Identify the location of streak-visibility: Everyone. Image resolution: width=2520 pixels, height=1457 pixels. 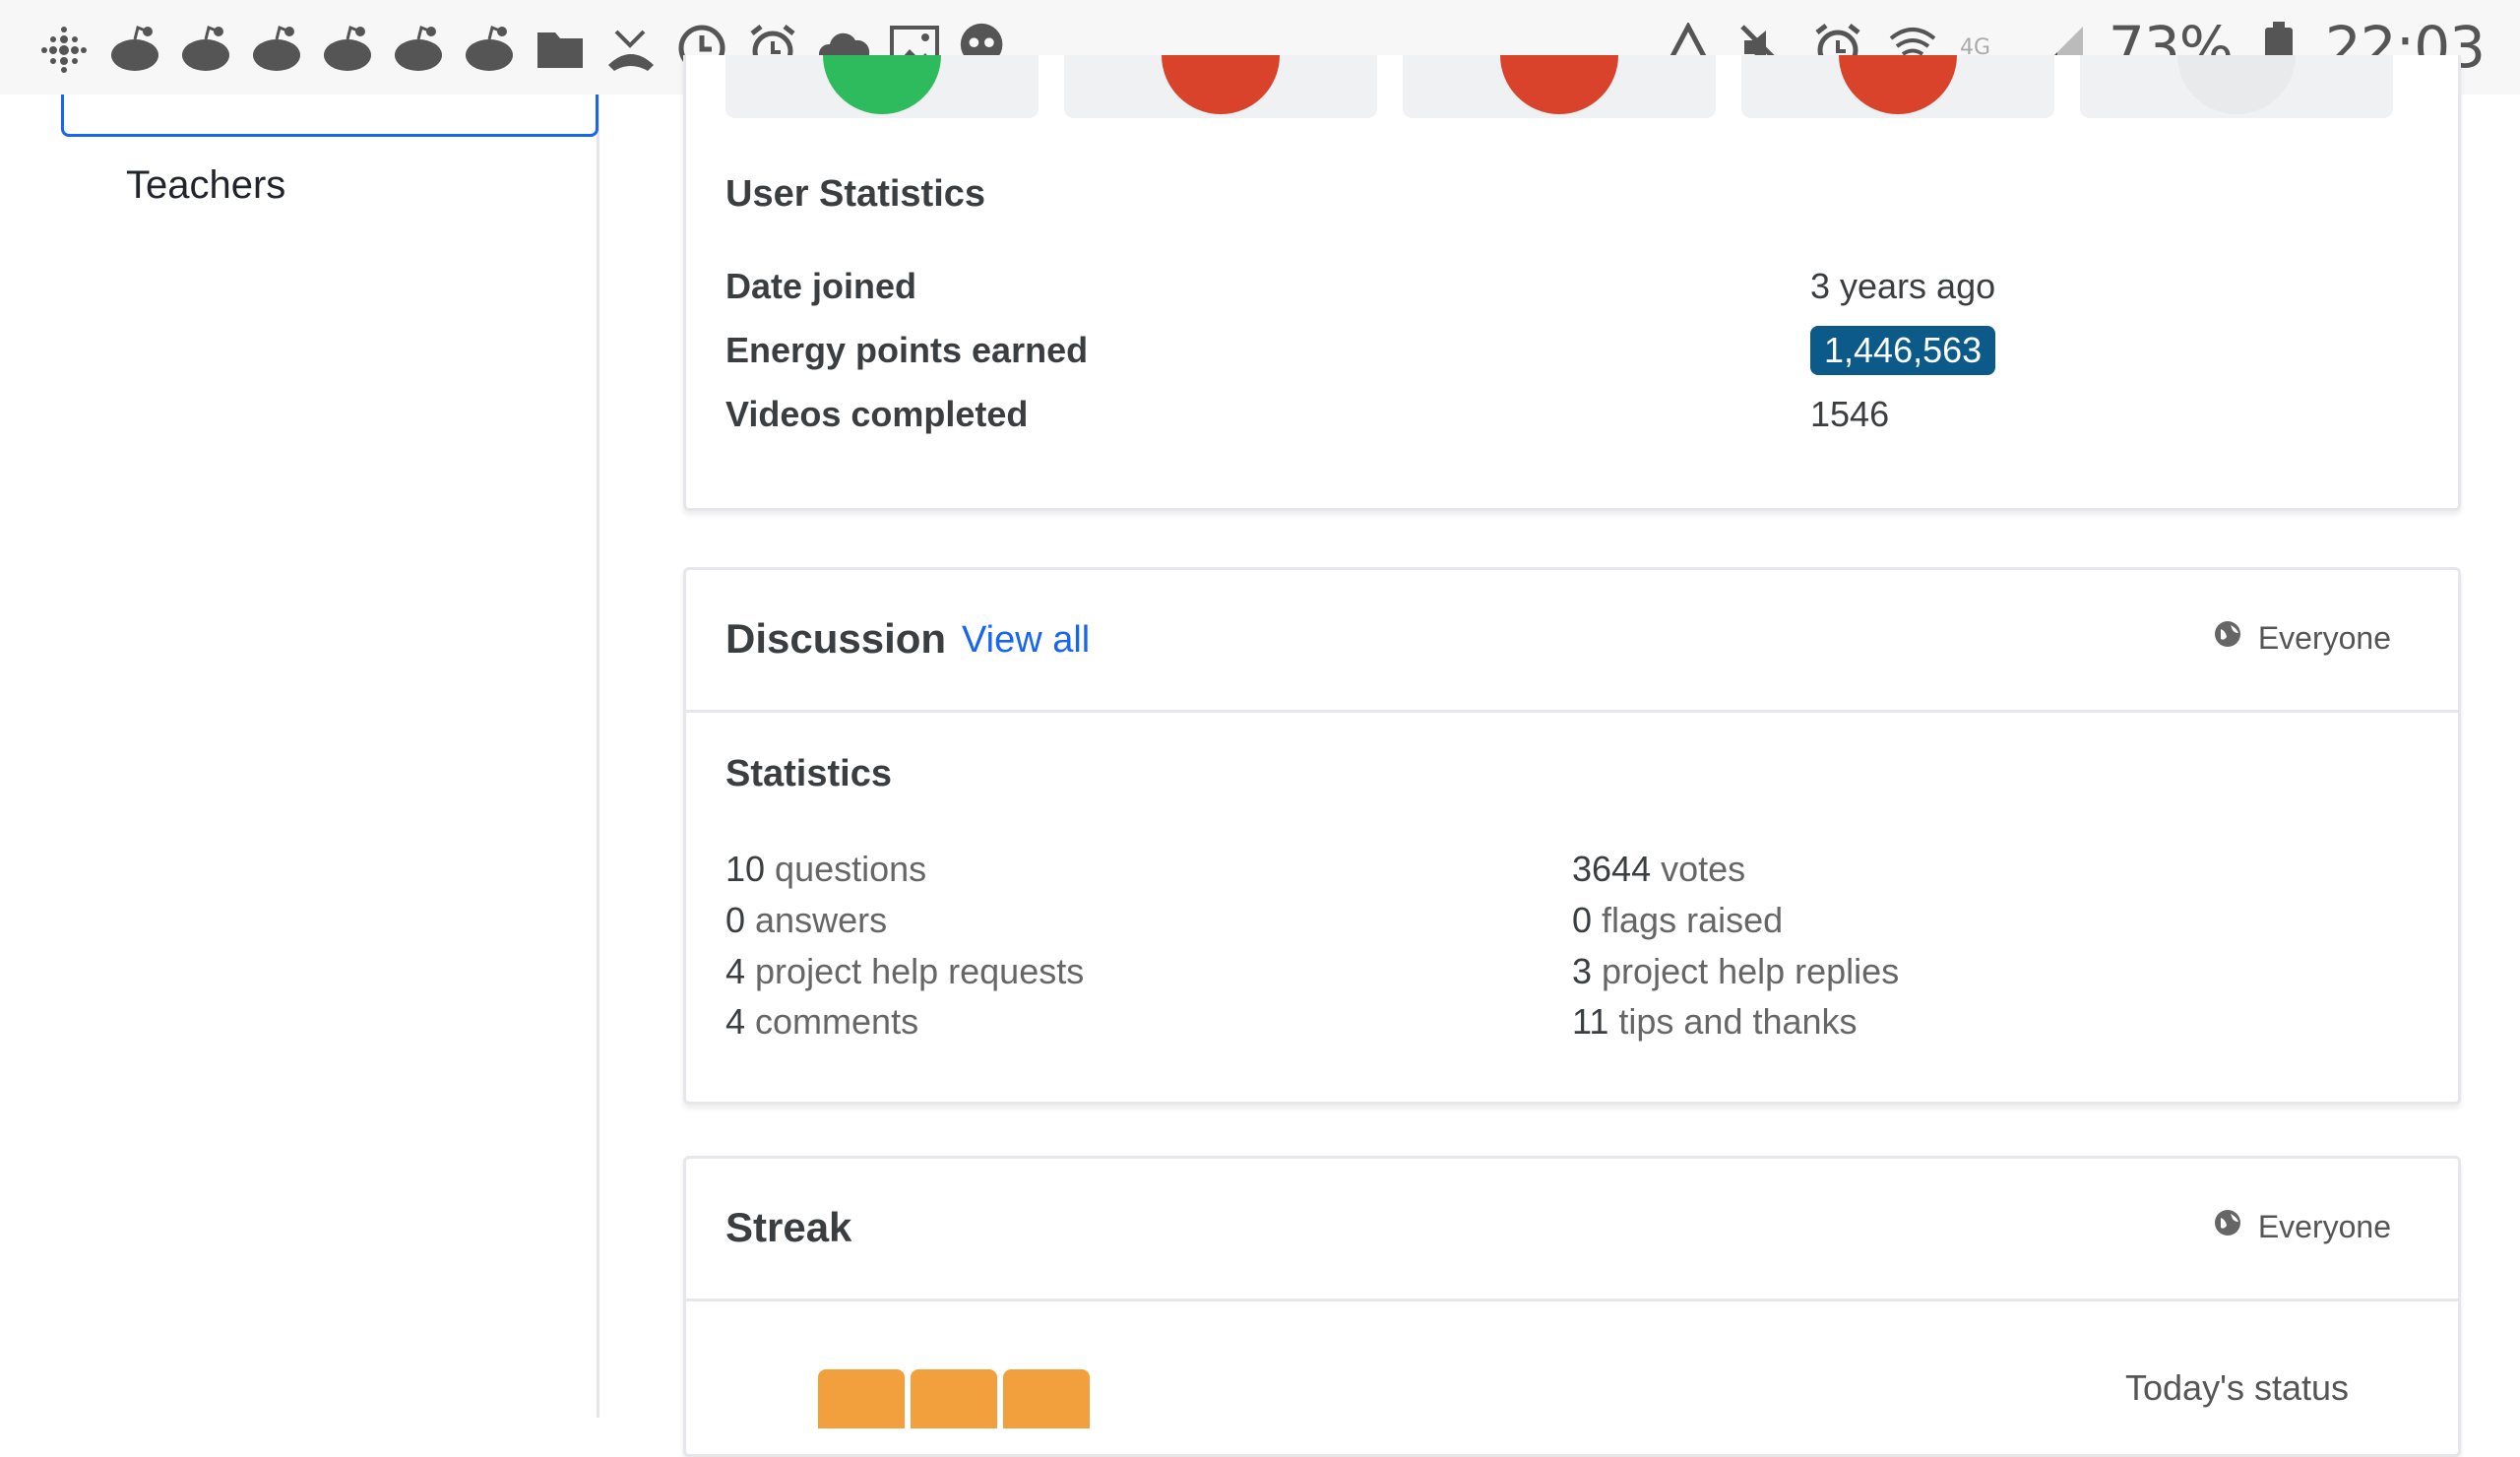
(2302, 1226).